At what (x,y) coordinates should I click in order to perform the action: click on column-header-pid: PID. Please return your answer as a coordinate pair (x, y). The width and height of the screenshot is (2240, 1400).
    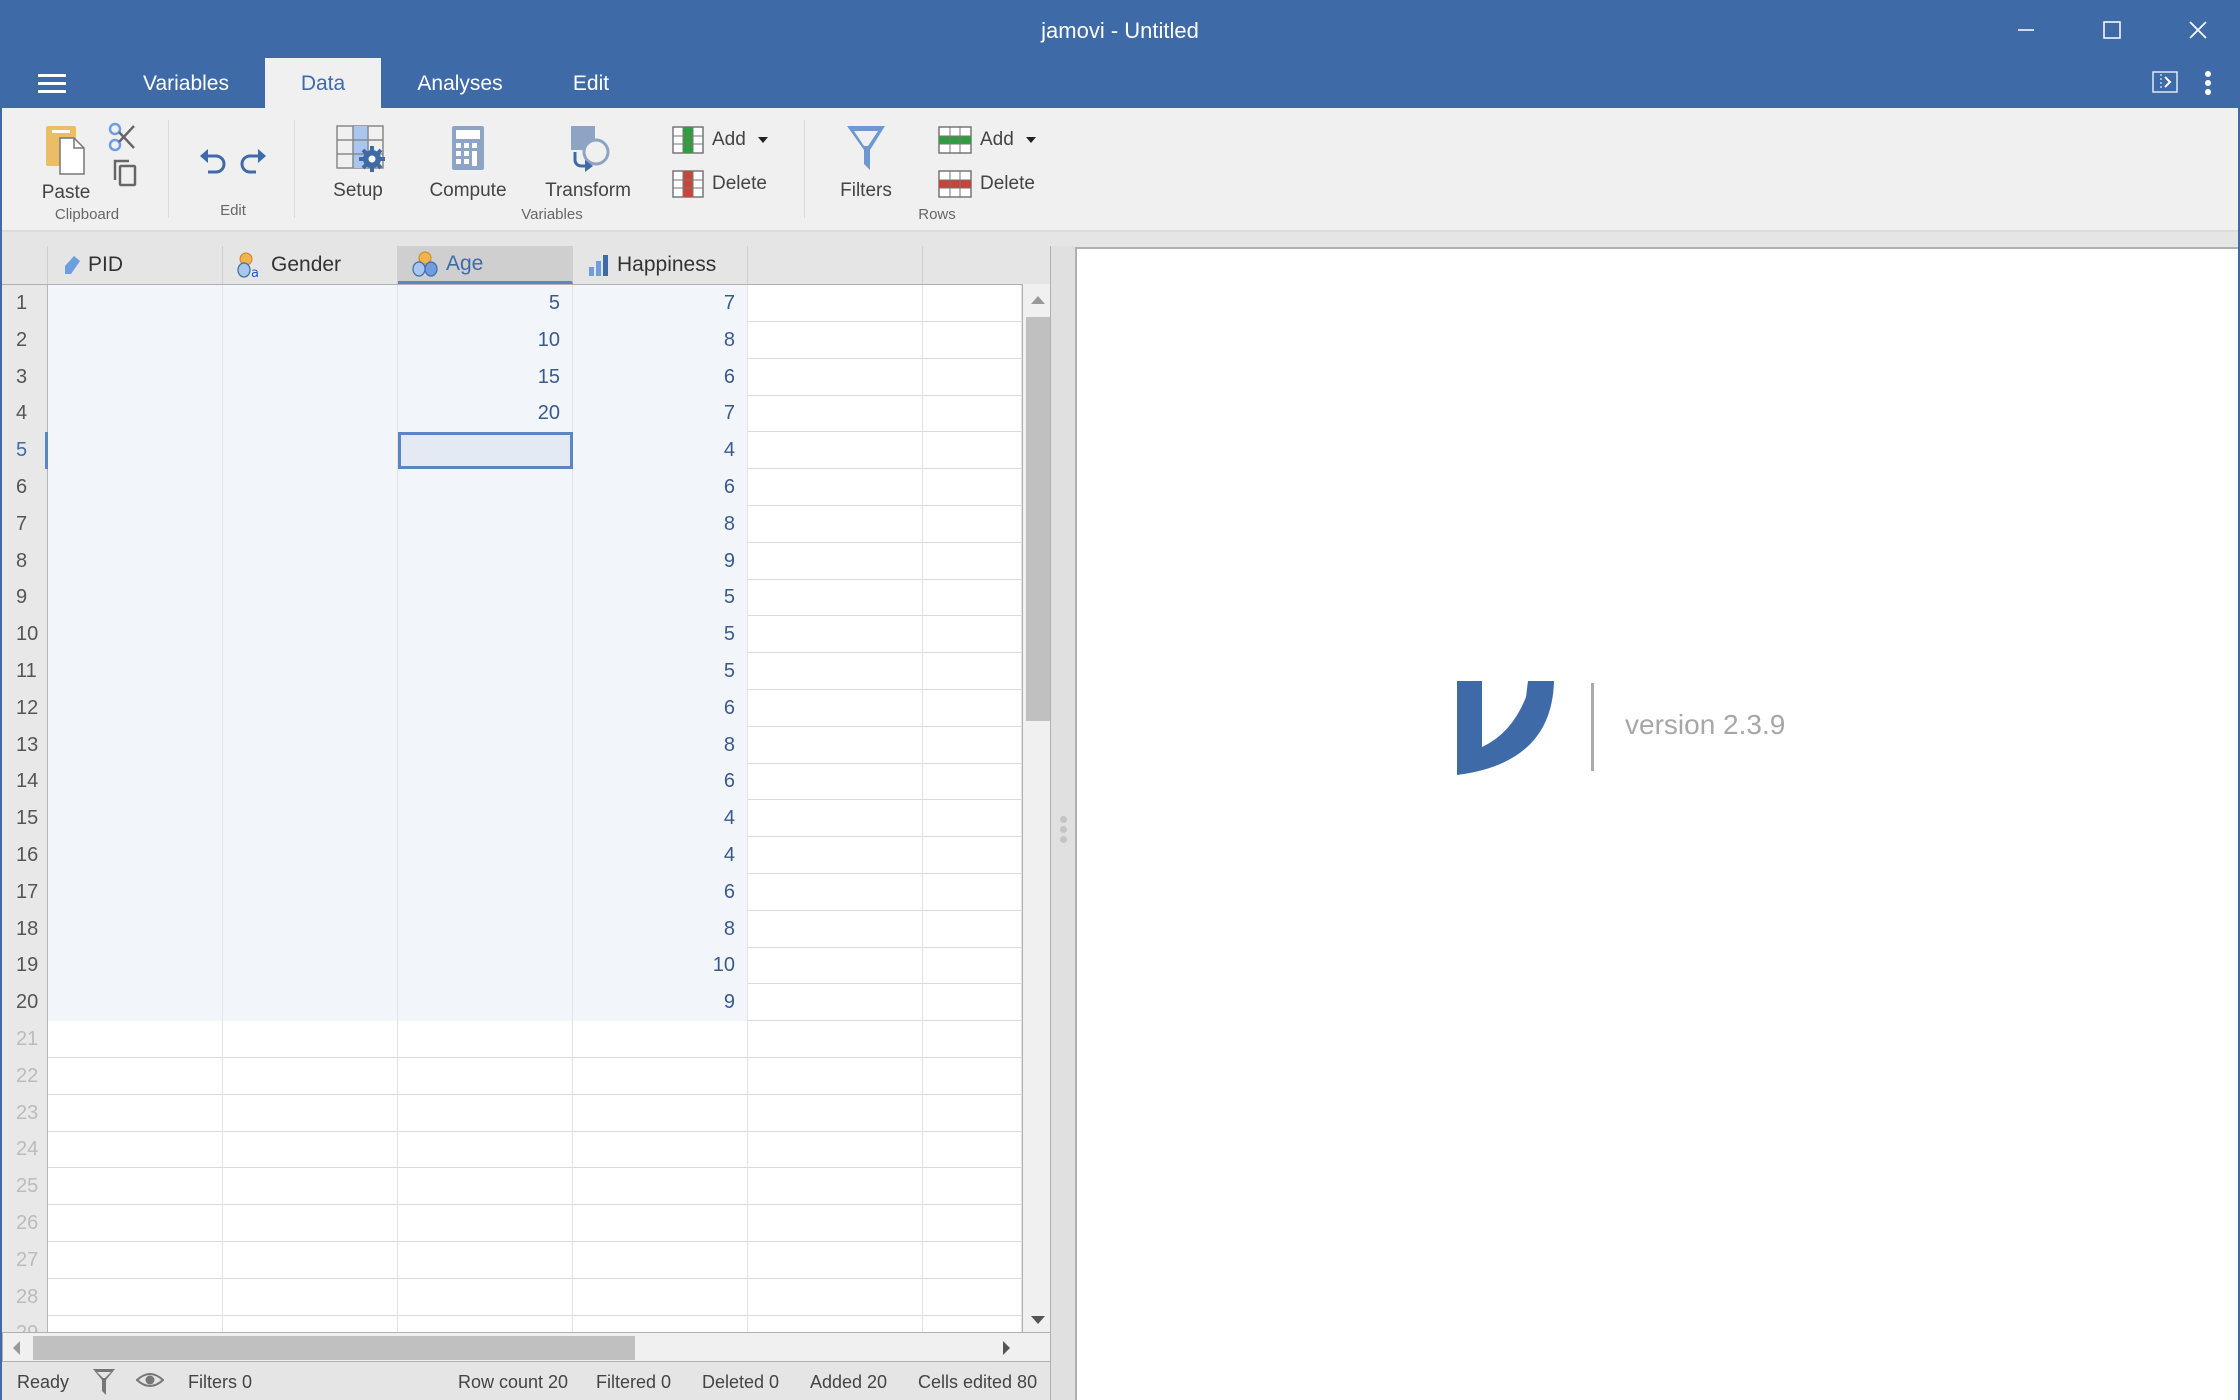
    Looking at the image, I should click on (135, 265).